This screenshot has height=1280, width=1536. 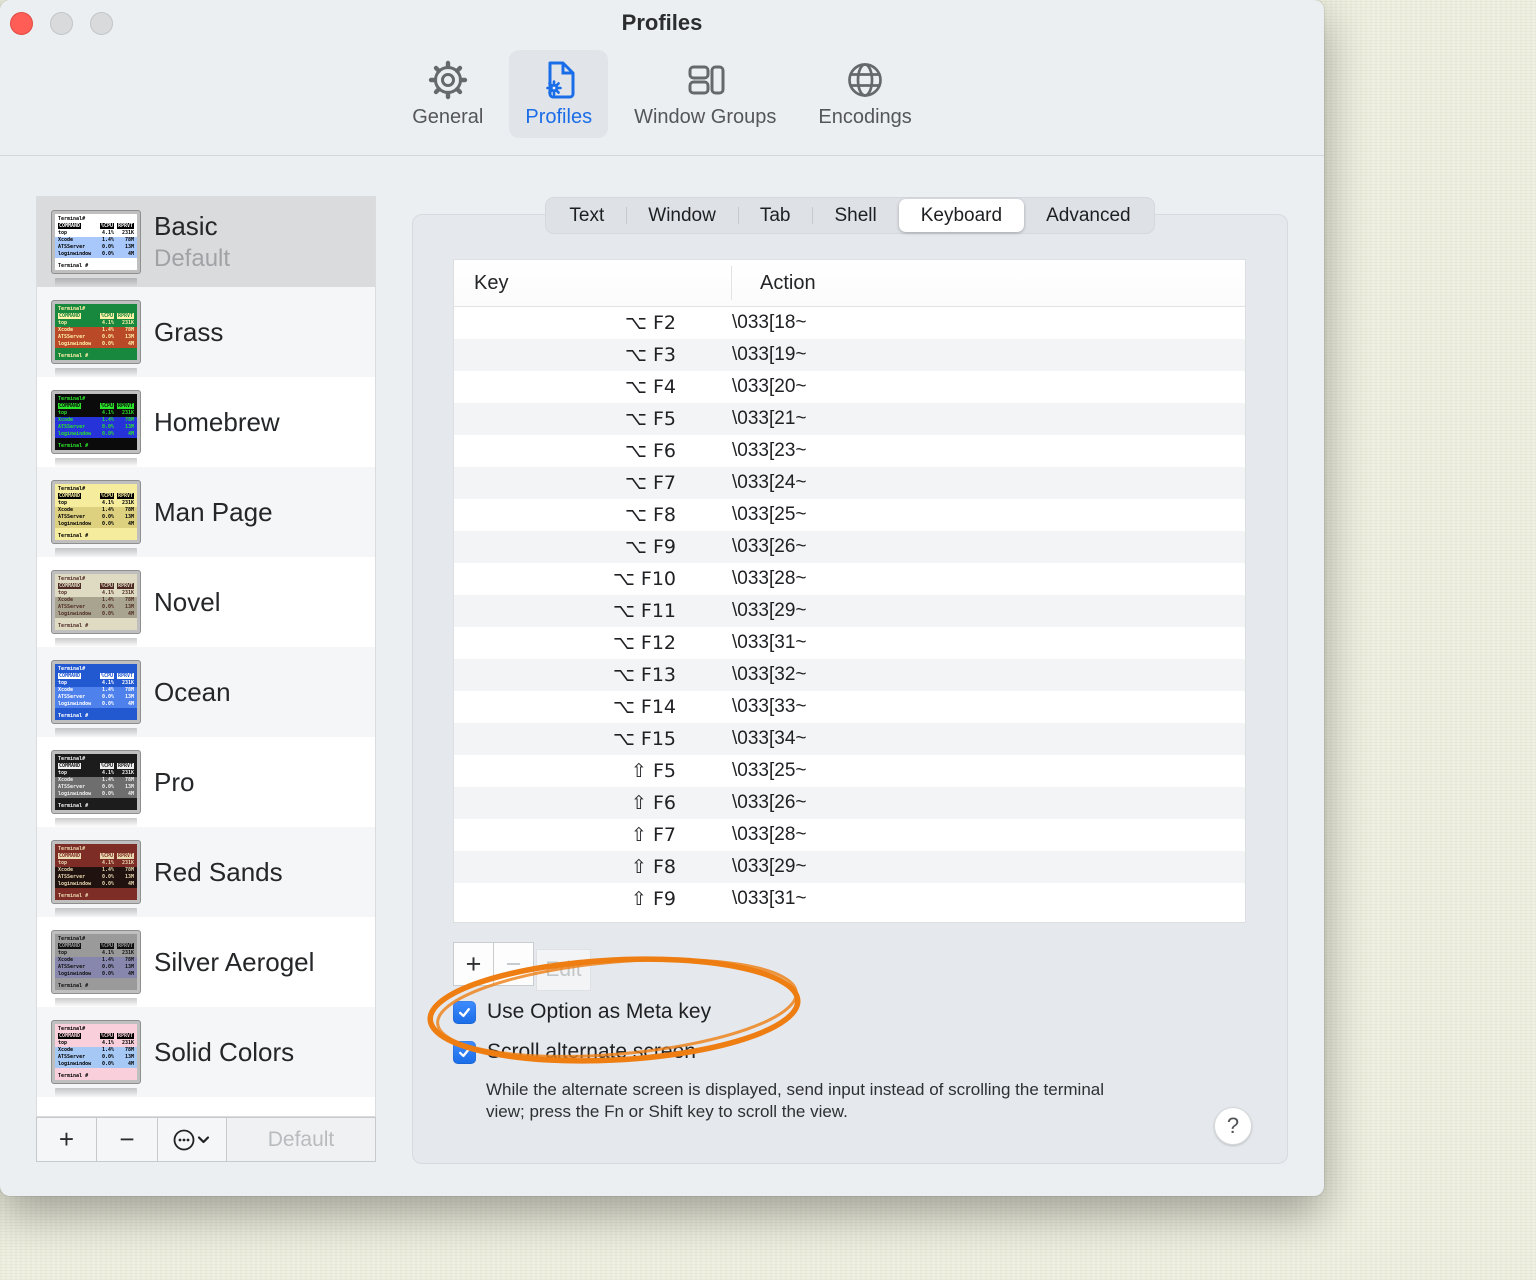 What do you see at coordinates (864, 94) in the screenshot?
I see `toolbar-item-encodings: Encodings` at bounding box center [864, 94].